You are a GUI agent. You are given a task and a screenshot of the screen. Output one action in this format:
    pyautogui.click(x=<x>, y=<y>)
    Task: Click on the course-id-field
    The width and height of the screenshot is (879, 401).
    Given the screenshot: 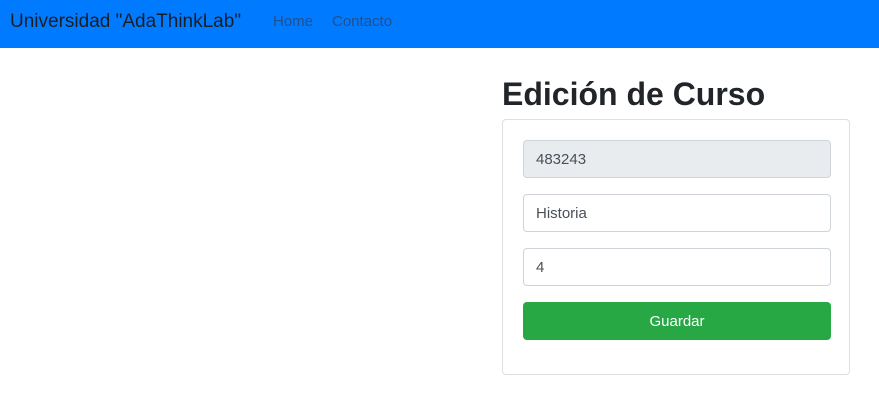 What is the action you would take?
    pyautogui.click(x=677, y=159)
    